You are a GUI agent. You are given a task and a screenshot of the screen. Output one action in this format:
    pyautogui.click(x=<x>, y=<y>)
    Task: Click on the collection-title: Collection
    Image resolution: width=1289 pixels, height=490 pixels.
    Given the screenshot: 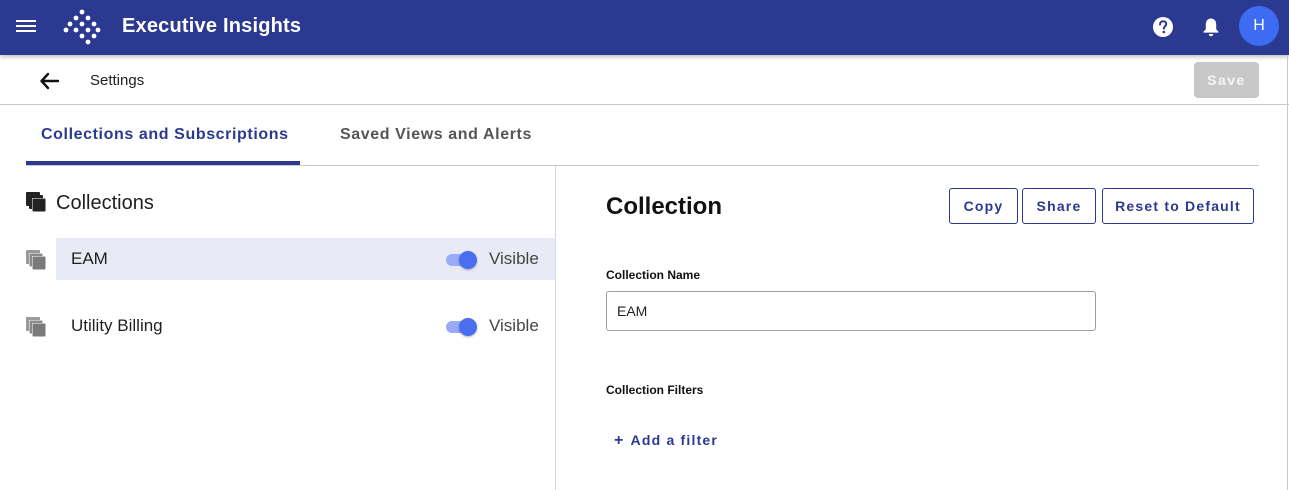 What is the action you would take?
    pyautogui.click(x=664, y=206)
    